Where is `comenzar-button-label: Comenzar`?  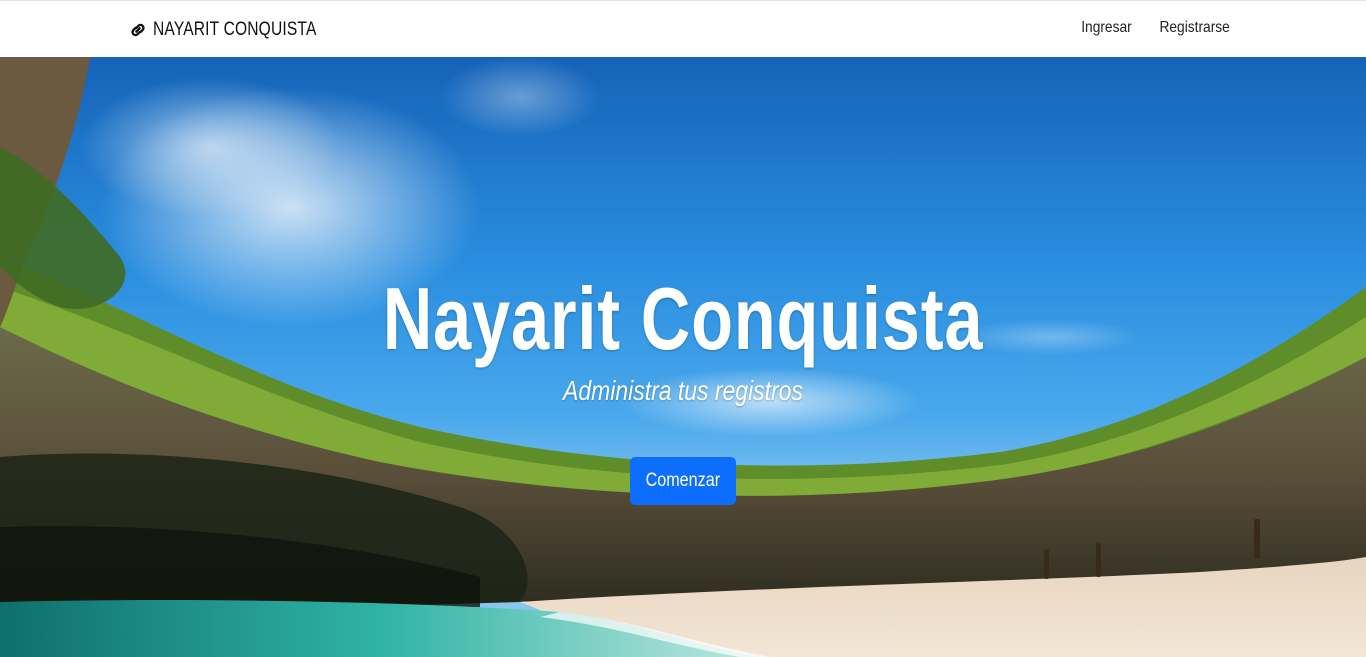
comenzar-button-label: Comenzar is located at coordinates (683, 480).